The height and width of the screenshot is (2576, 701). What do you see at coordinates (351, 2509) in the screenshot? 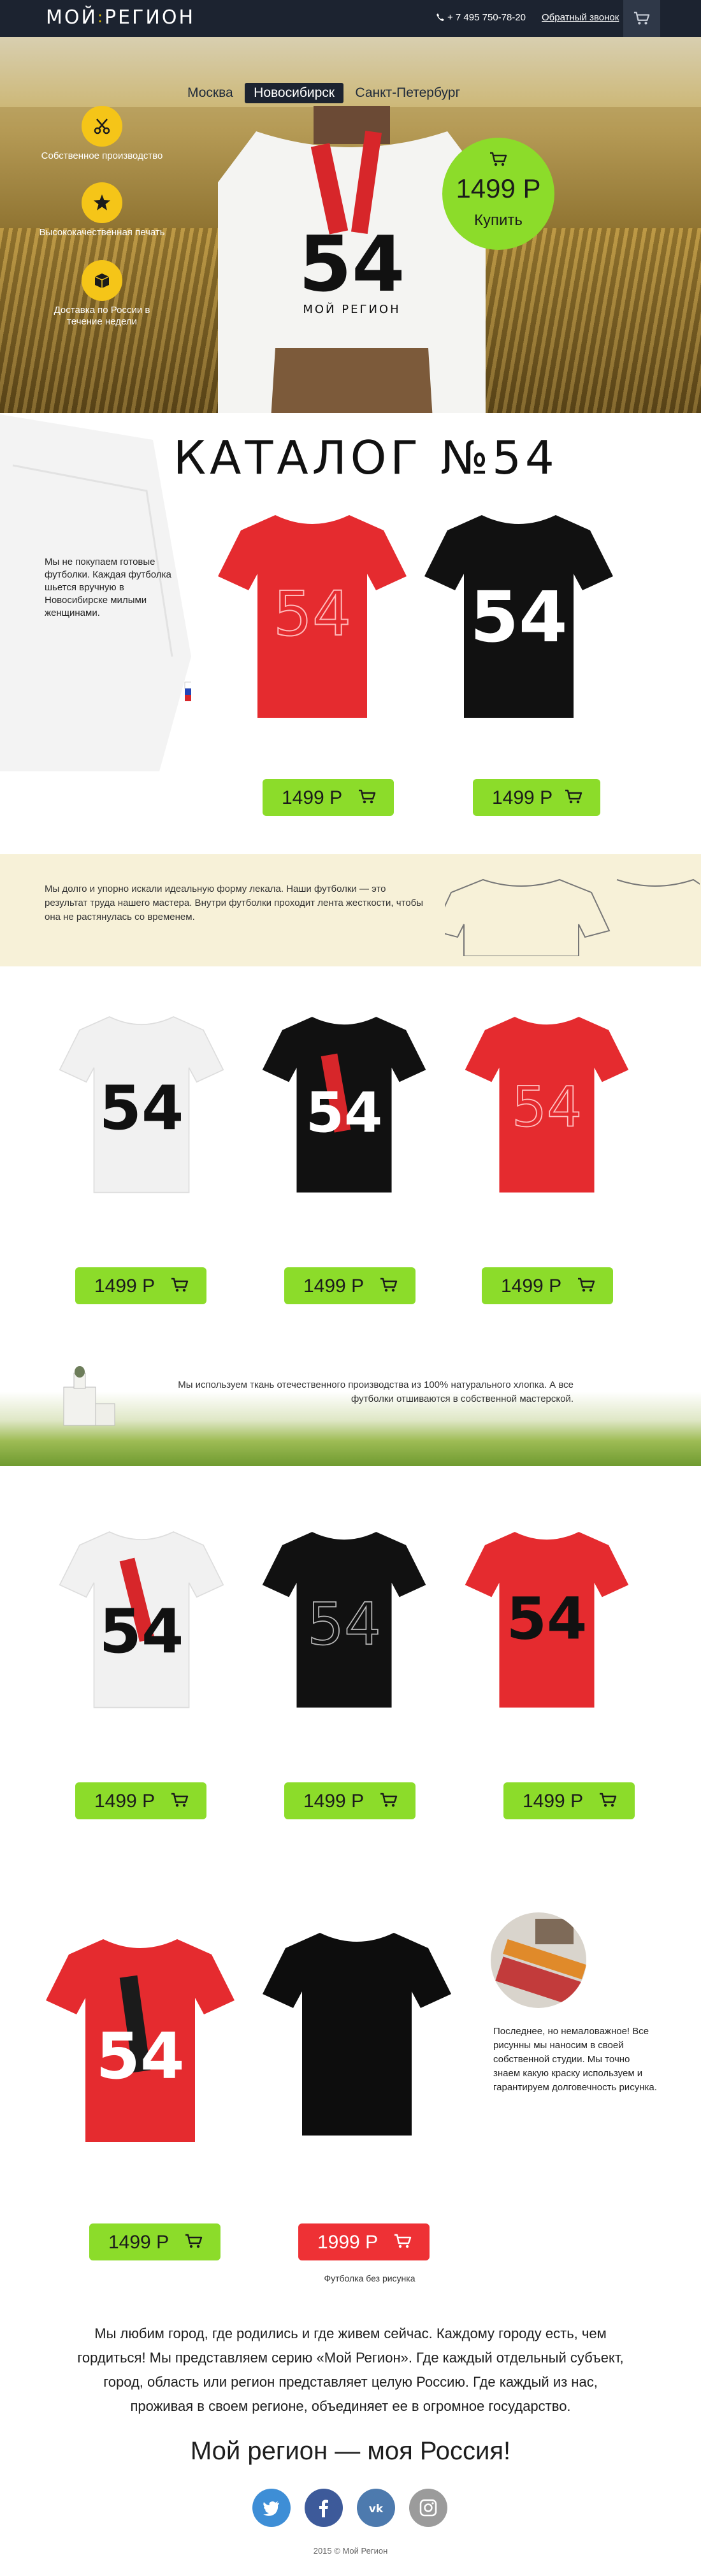
I see `social-links: vk` at bounding box center [351, 2509].